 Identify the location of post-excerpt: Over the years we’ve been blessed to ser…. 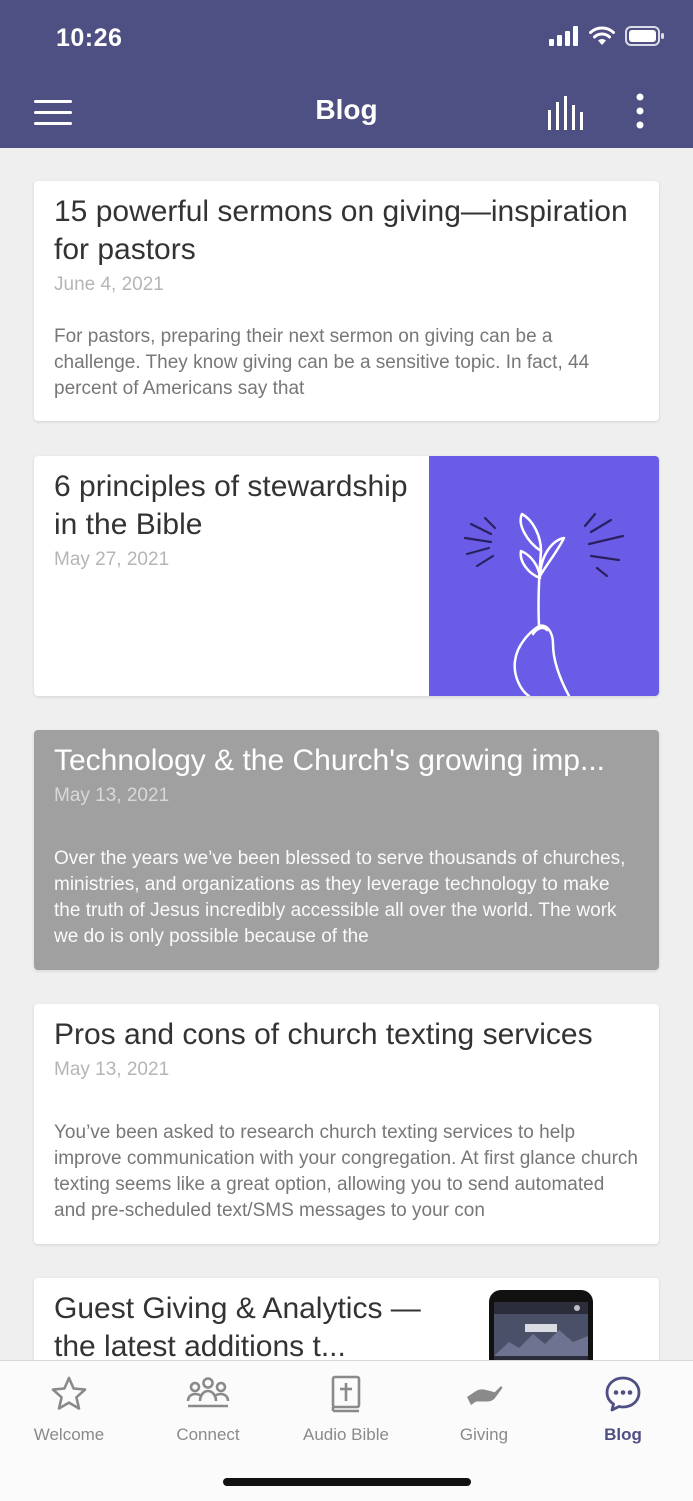
(340, 897).